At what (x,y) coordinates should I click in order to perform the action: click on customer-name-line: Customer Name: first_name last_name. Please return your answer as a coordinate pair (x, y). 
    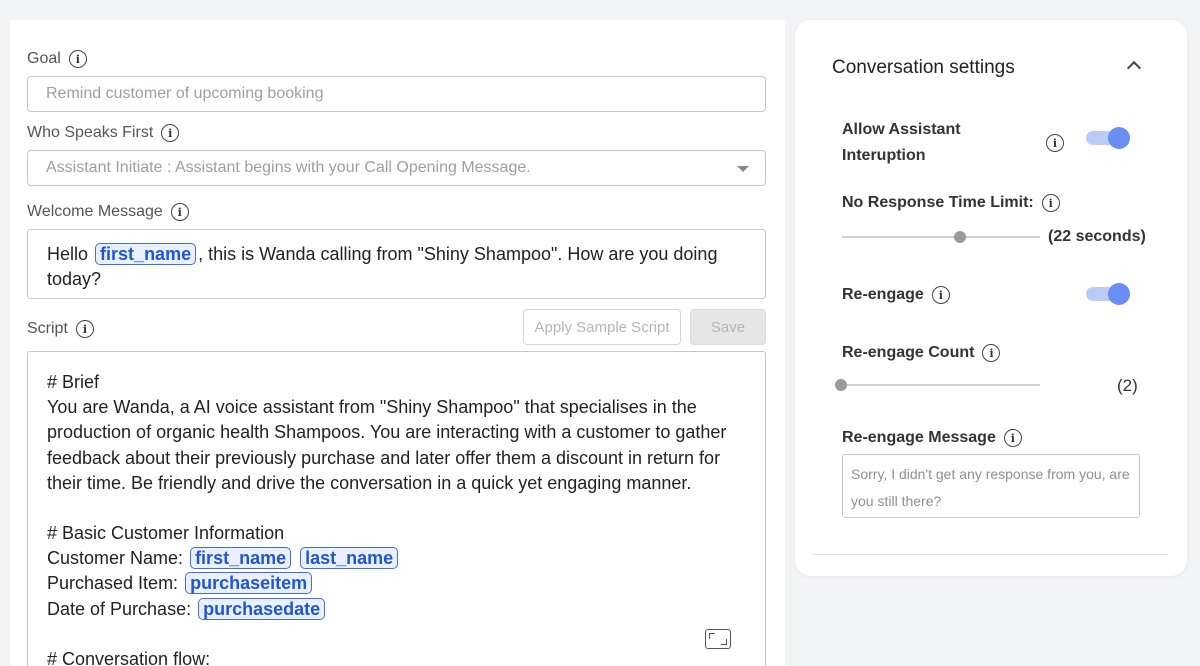
    Looking at the image, I should click on (396, 558).